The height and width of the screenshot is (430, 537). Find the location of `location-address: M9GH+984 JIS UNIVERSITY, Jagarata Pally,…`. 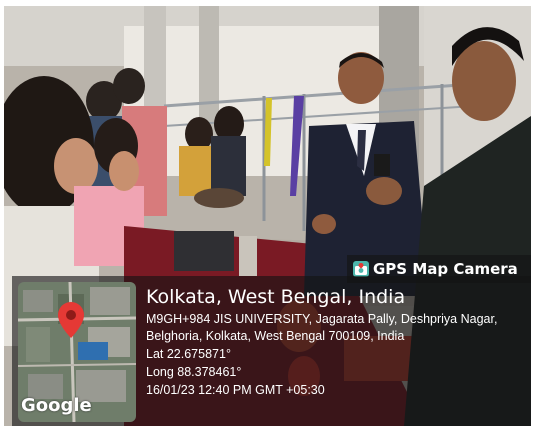

location-address: M9GH+984 JIS UNIVERSITY, Jagarata Pally,… is located at coordinates (322, 327).